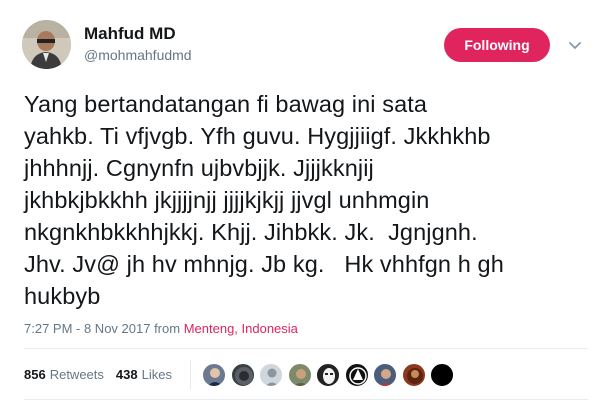 The width and height of the screenshot is (606, 405). I want to click on liker-avatars, so click(330, 375).